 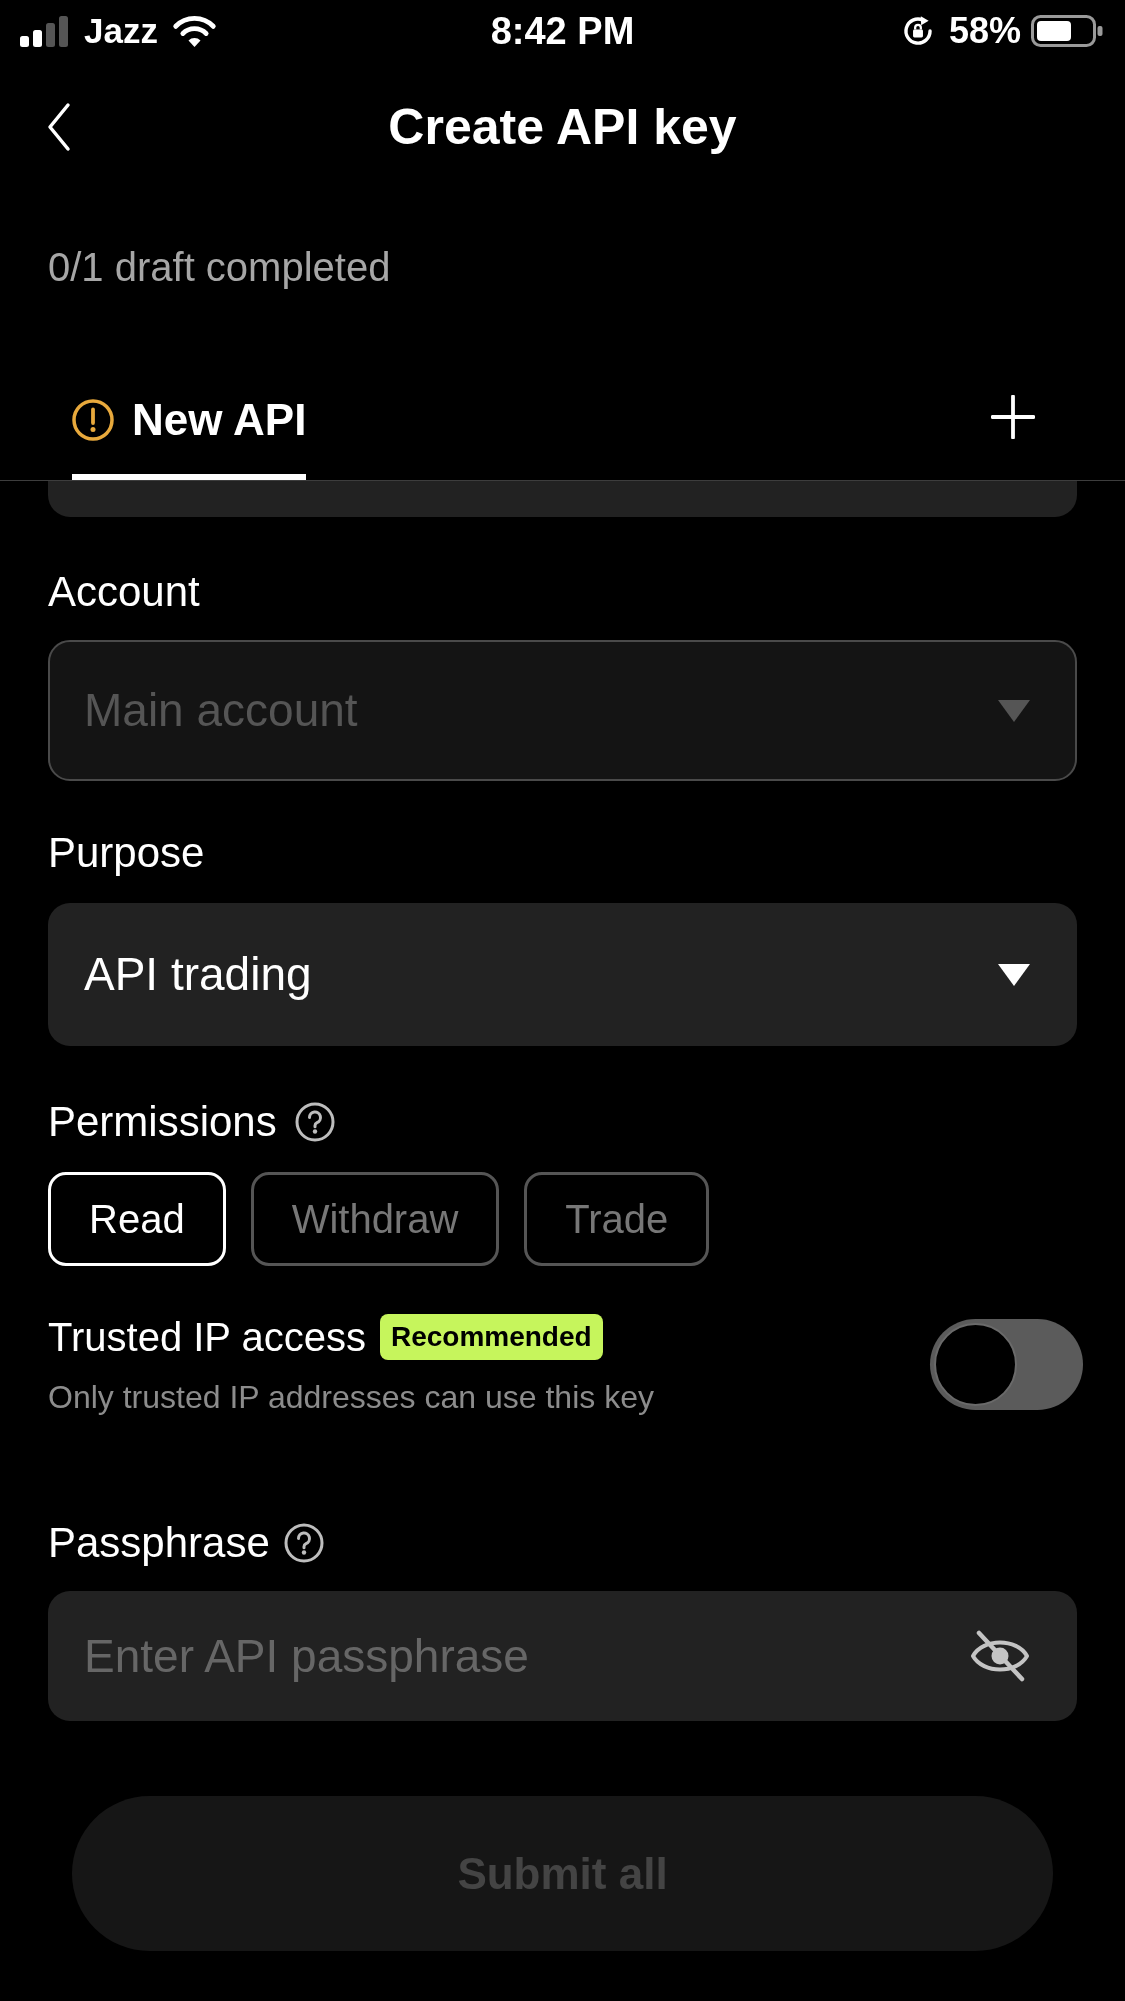 I want to click on setting-description: Only trusted IP addresses can use this key, so click(x=351, y=1397).